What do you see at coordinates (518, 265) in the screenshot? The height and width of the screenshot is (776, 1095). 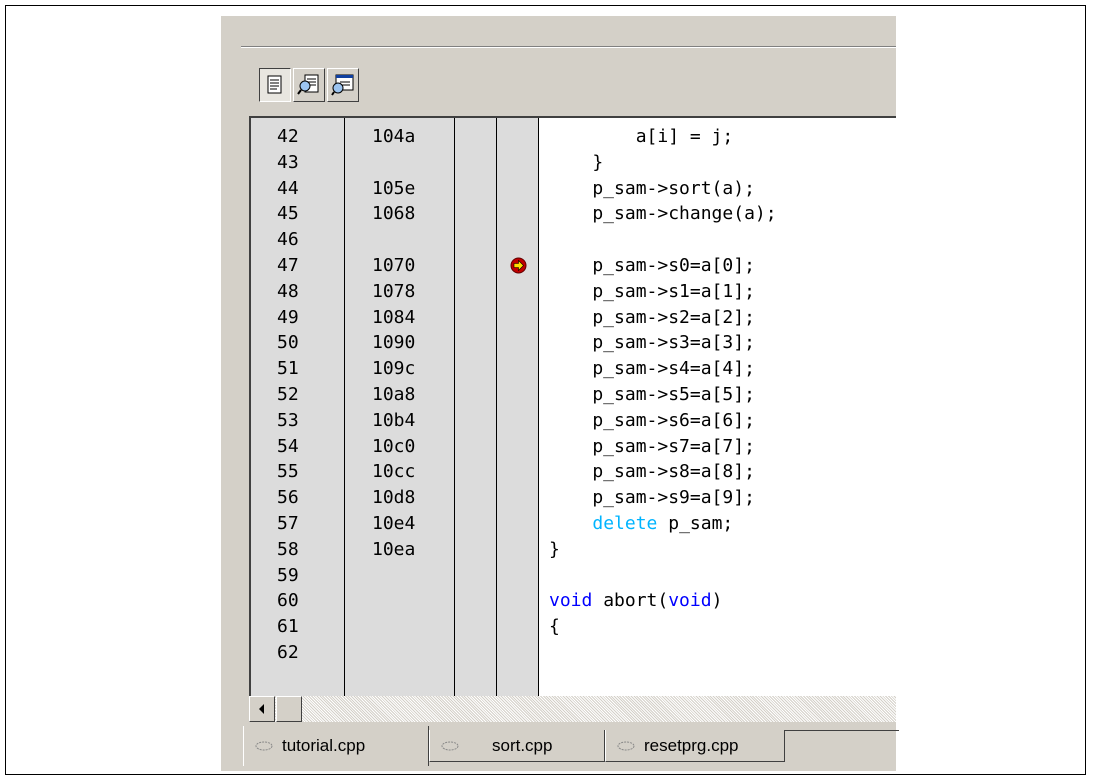 I see `current-pc-arrow-icon` at bounding box center [518, 265].